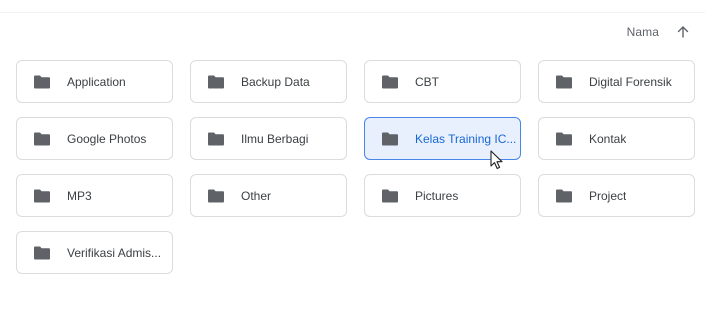 Image resolution: width=705 pixels, height=335 pixels. What do you see at coordinates (442, 81) in the screenshot?
I see `folder-item: CBT` at bounding box center [442, 81].